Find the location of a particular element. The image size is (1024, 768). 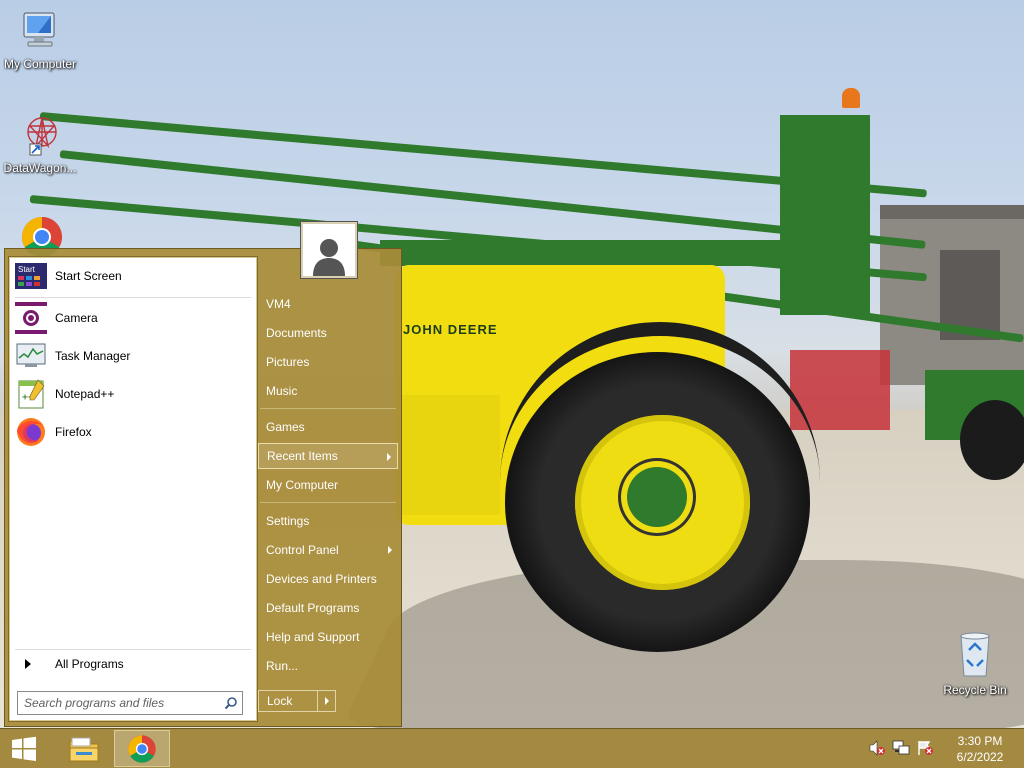

search-box is located at coordinates (130, 703).